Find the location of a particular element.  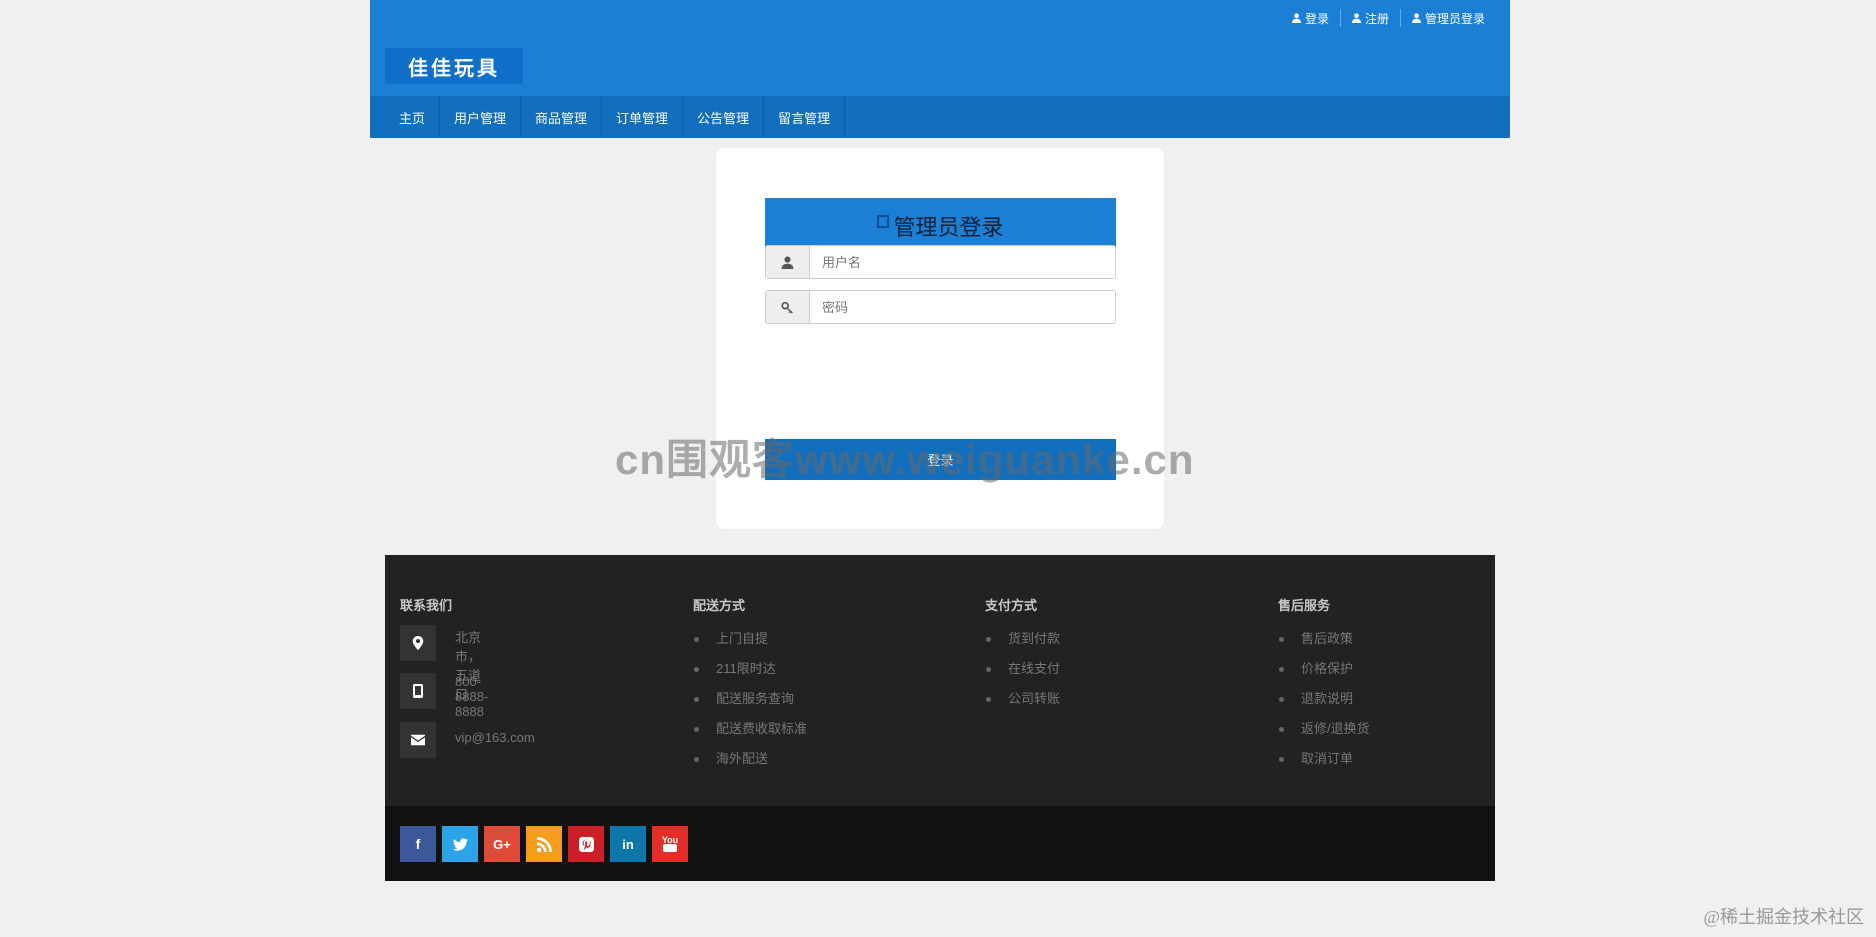

youtube-icon: You is located at coordinates (670, 844).